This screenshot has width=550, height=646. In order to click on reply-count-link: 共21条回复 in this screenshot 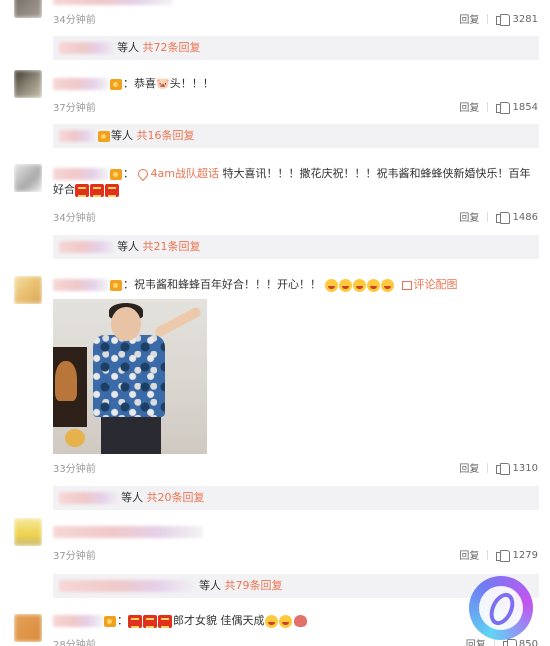, I will do `click(172, 246)`.